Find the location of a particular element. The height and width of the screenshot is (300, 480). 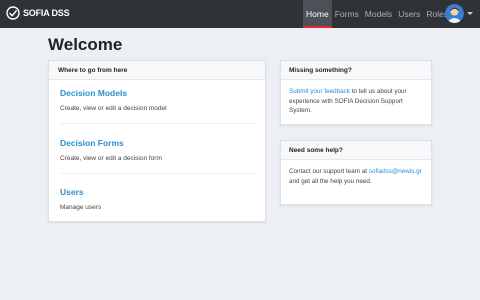

users-link: Users is located at coordinates (158, 192).